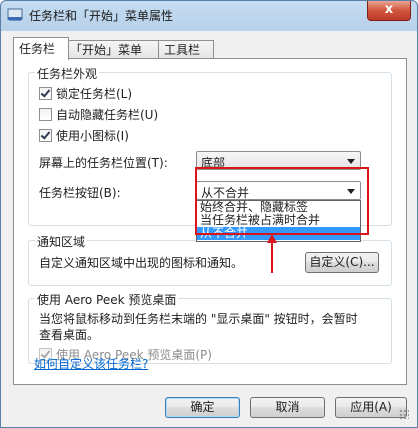 This screenshot has height=428, width=418. I want to click on lock-taskbar-option: 锁定任务栏(L), so click(85, 93).